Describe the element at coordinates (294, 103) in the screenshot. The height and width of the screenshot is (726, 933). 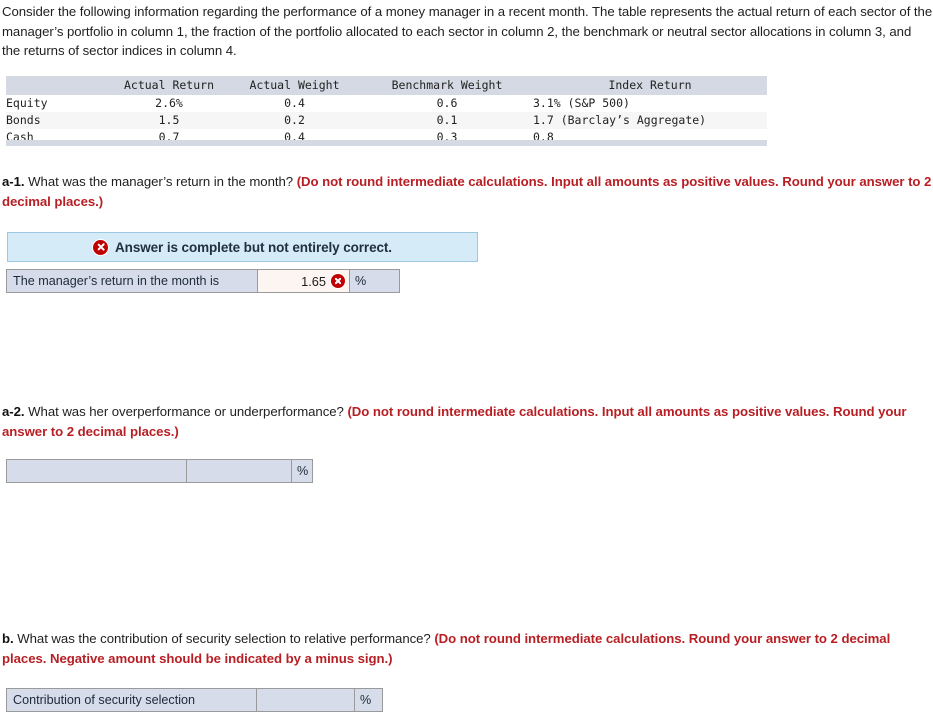
I see `cell-actual-weight: 0.4` at that location.